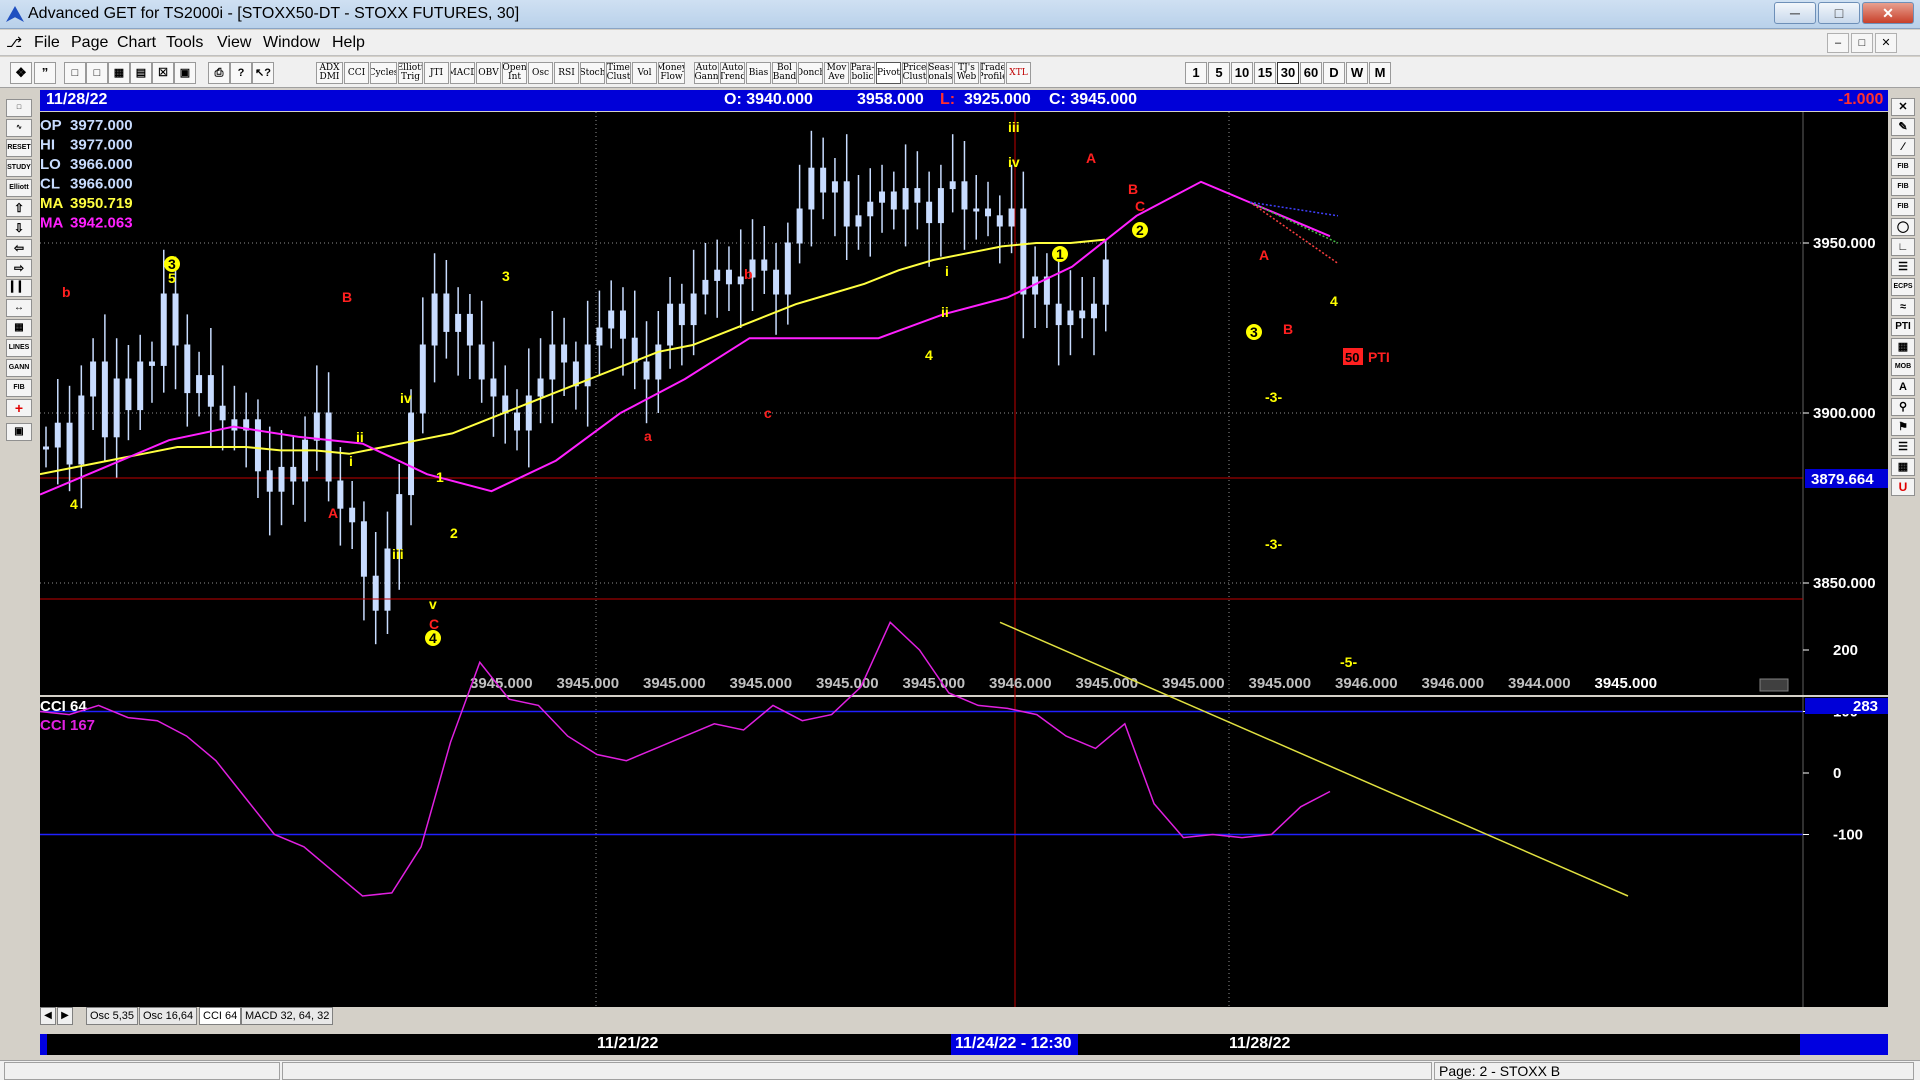 The image size is (1920, 1080). Describe the element at coordinates (287, 1016) in the screenshot. I see `tab-macd: MACD 32, 64, 32` at that location.